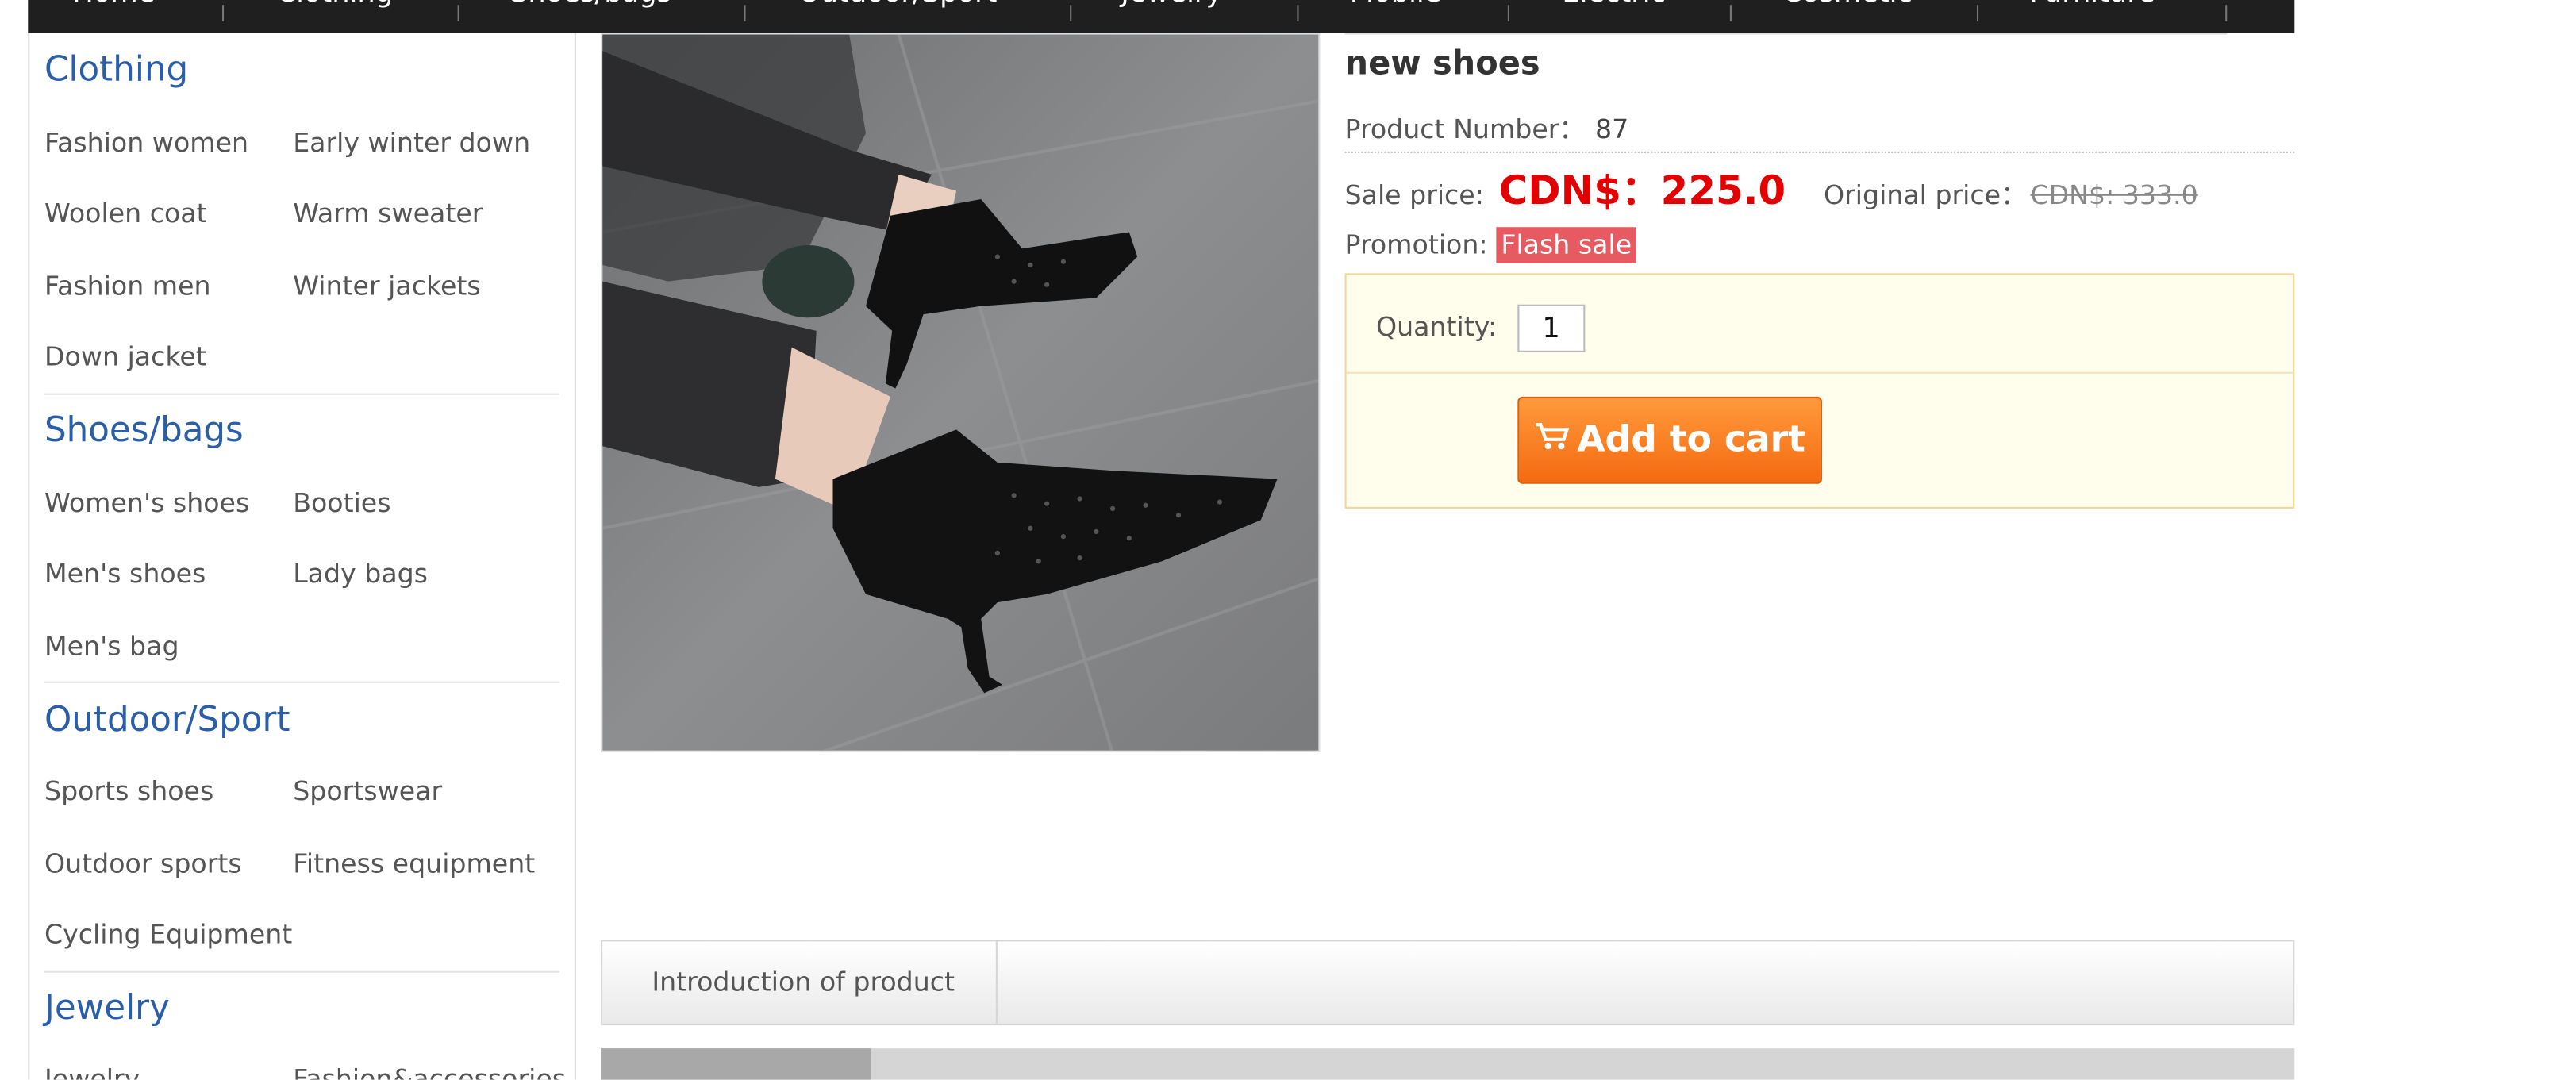 The image size is (2576, 1080). I want to click on add-to-cart-button: Add to cart, so click(1670, 440).